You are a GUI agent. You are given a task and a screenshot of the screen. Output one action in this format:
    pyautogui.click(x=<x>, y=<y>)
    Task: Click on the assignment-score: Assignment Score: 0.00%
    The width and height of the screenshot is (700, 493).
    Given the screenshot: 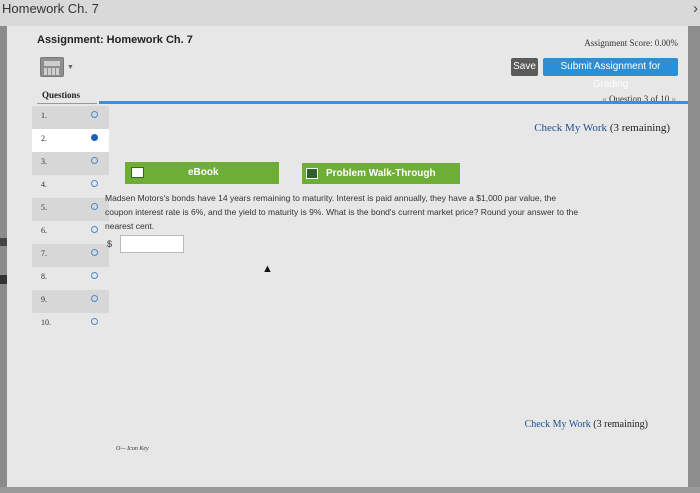 What is the action you would take?
    pyautogui.click(x=631, y=43)
    